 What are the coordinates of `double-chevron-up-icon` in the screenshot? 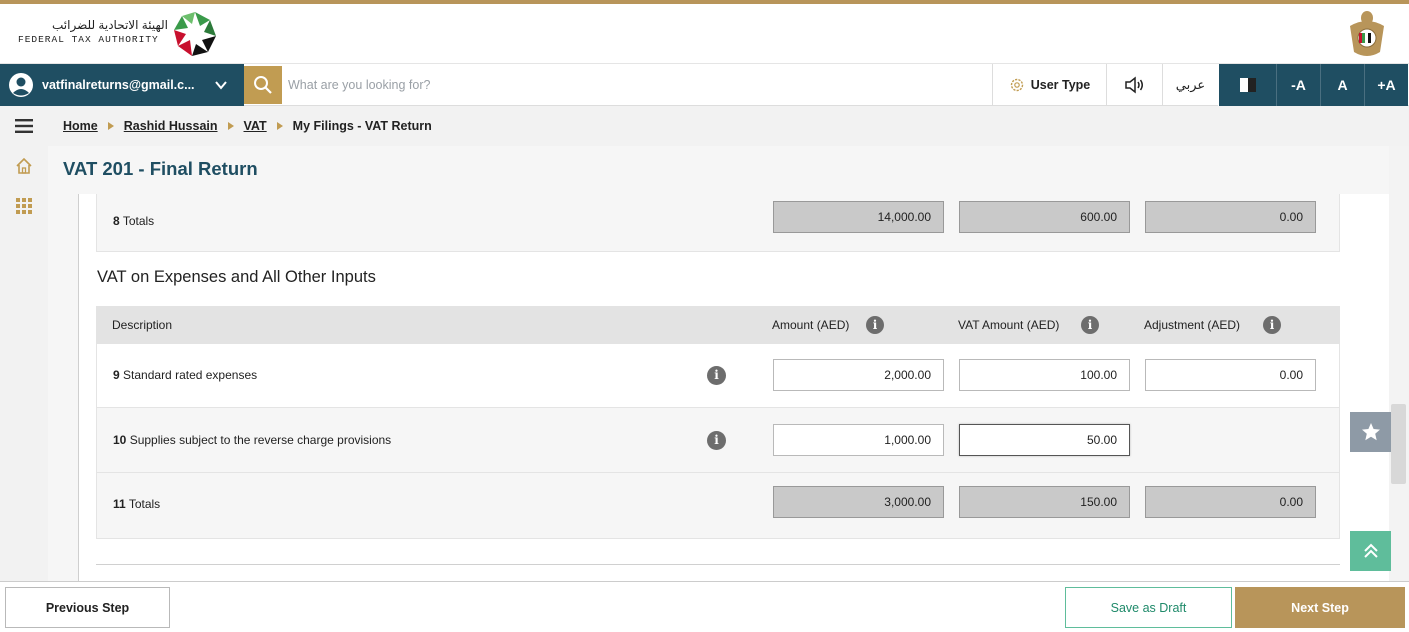 It's located at (1370, 550).